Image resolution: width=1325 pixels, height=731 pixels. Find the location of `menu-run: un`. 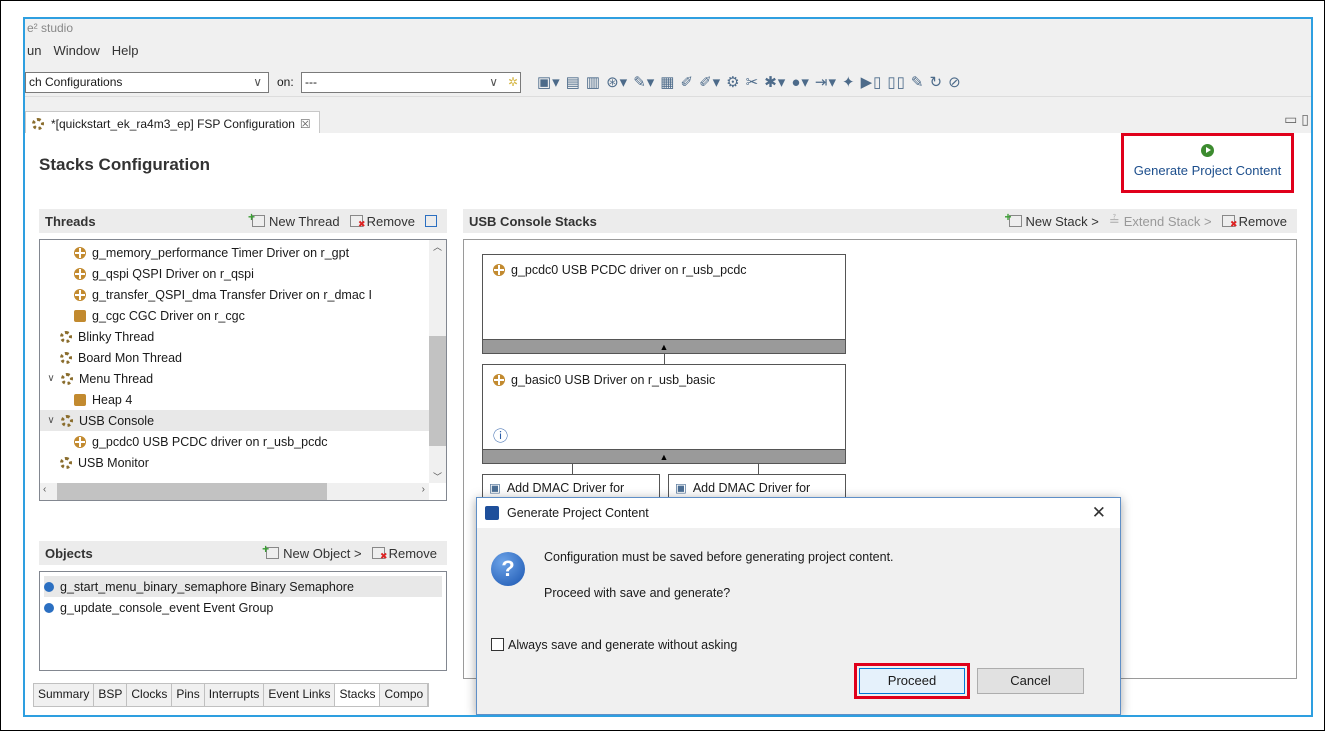

menu-run: un is located at coordinates (34, 54).